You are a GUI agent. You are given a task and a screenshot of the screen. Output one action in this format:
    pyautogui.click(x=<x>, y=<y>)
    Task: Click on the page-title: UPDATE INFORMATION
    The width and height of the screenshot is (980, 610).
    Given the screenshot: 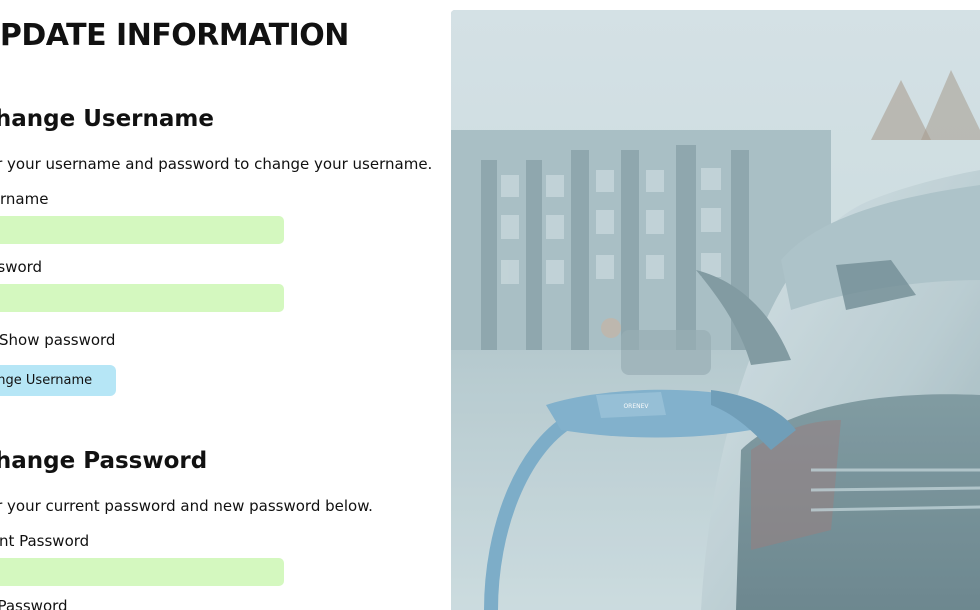 What is the action you would take?
    pyautogui.click(x=174, y=35)
    